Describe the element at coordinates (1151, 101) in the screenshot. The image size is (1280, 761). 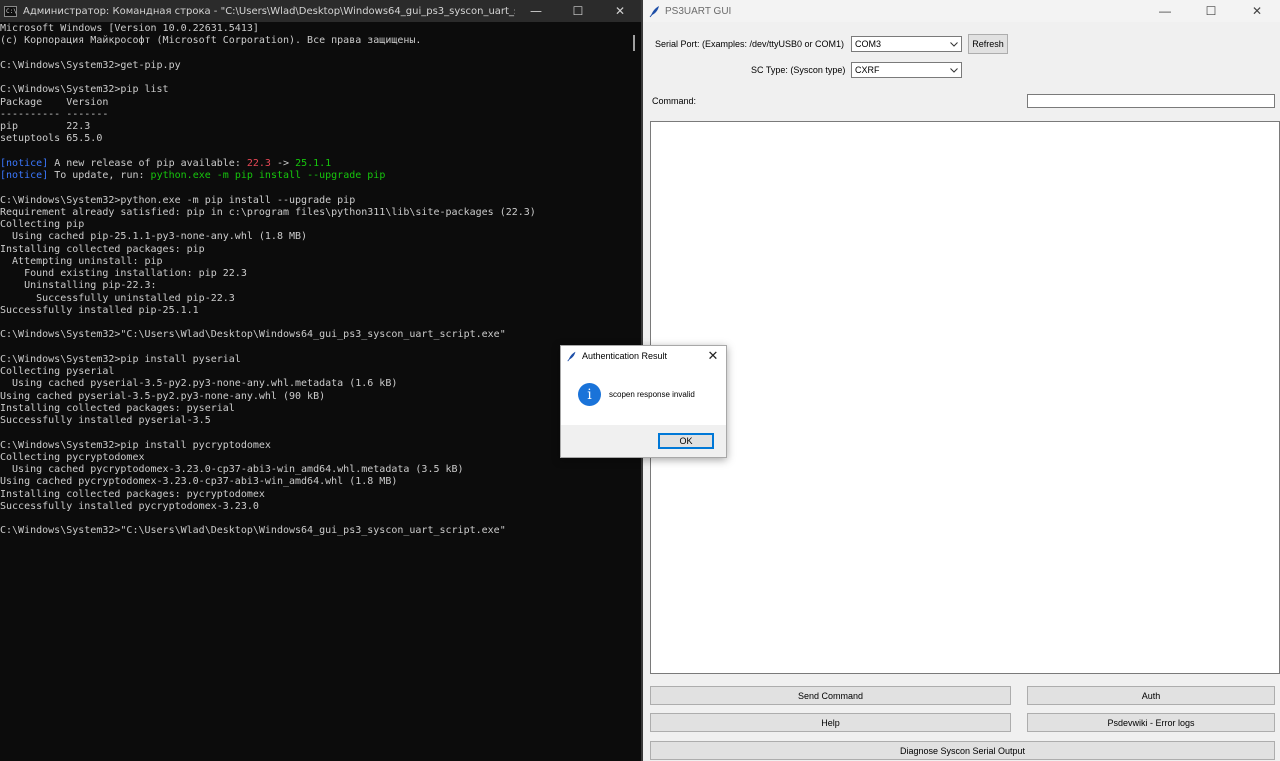
I see `command-input` at that location.